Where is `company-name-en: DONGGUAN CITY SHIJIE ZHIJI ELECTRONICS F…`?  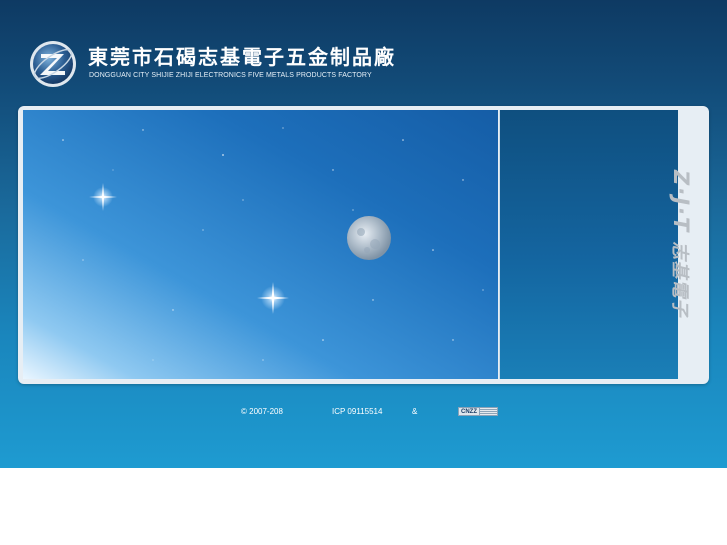
company-name-en: DONGGUAN CITY SHIJIE ZHIJI ELECTRONICS F… is located at coordinates (230, 75).